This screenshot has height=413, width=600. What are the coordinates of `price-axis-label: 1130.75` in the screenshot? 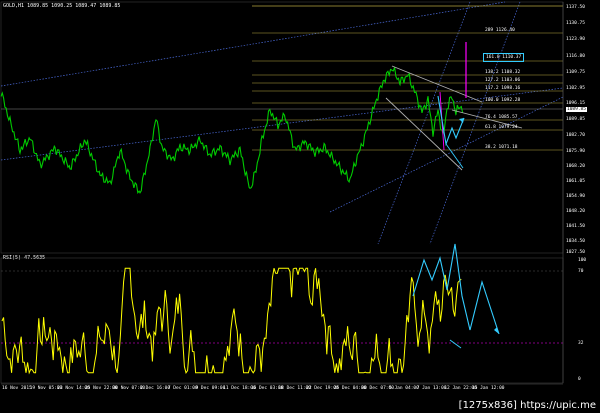 It's located at (575, 23).